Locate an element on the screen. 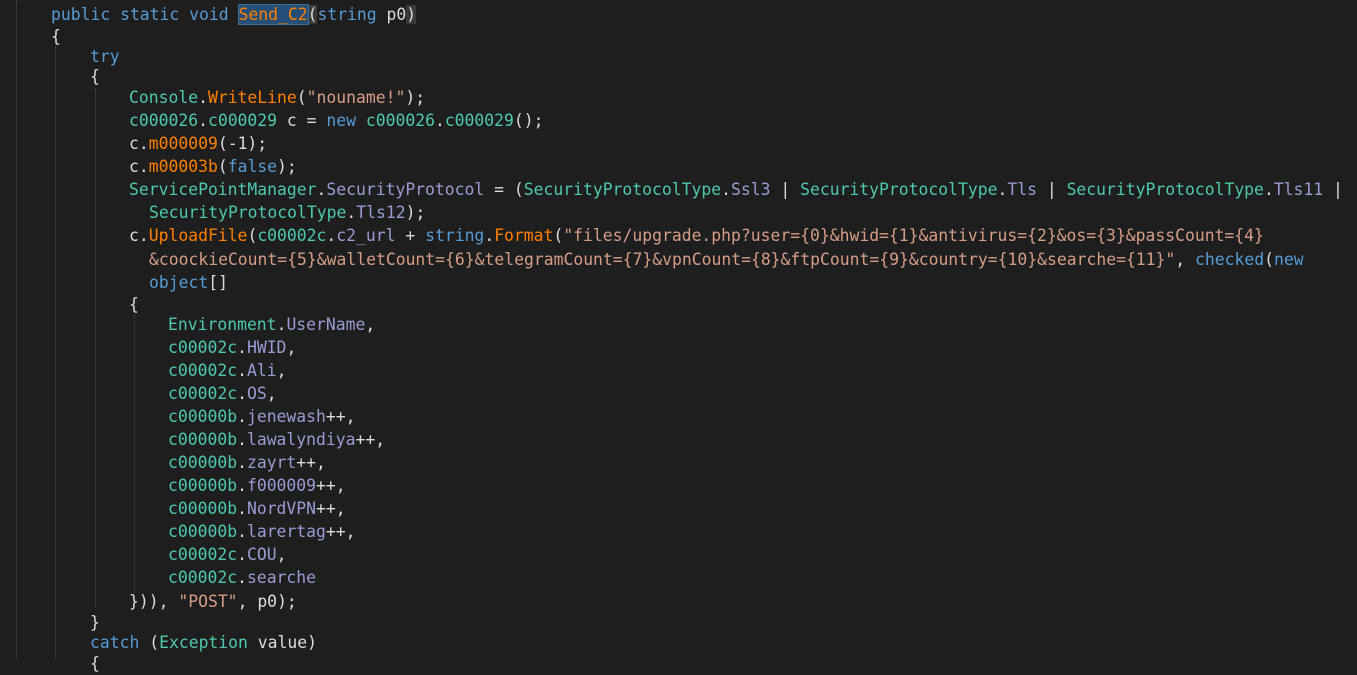 This screenshot has width=1357, height=675. code-token: public static void is located at coordinates (145, 14).